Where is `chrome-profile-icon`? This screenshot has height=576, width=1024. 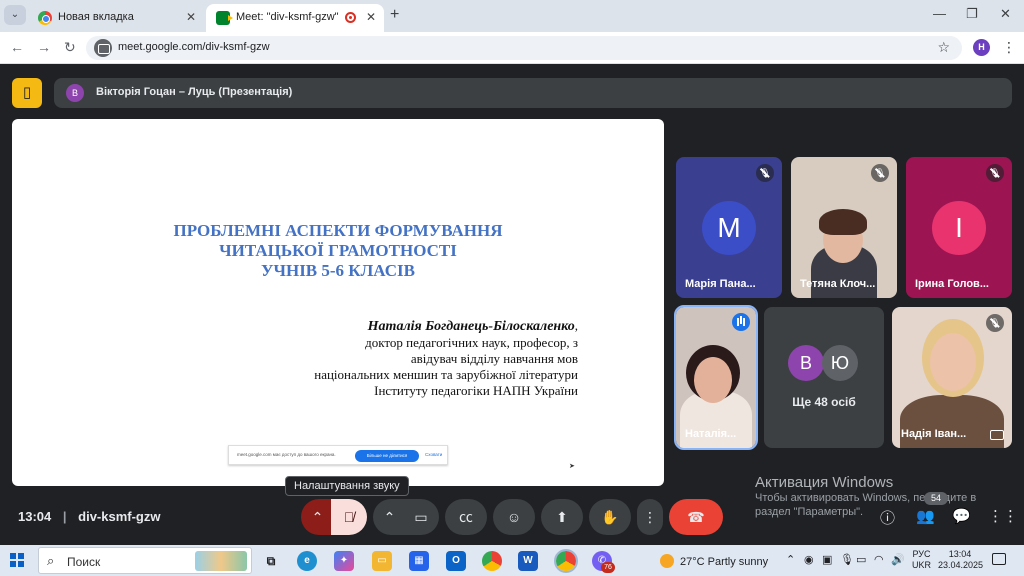 chrome-profile-icon is located at coordinates (566, 561).